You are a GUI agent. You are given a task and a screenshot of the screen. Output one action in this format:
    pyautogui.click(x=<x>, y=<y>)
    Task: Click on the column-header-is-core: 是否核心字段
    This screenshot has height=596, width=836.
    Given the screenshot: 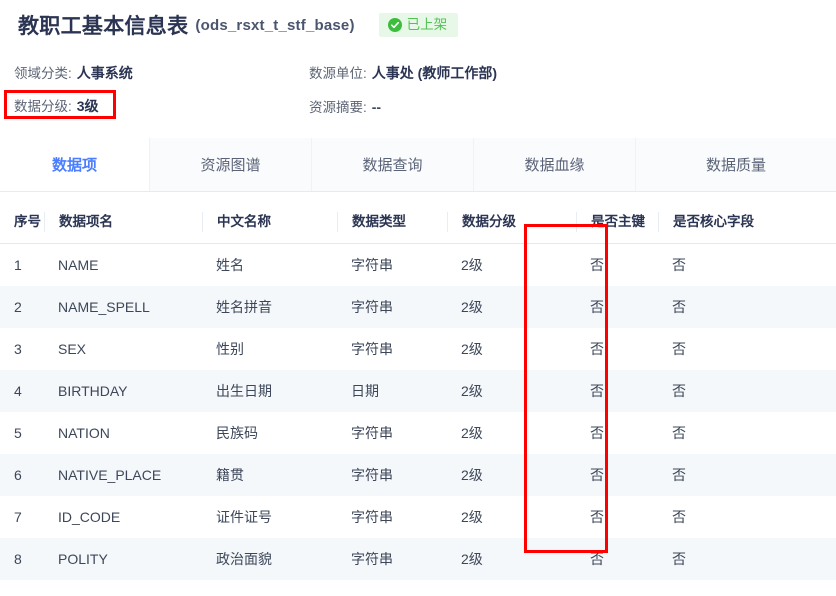 What is the action you would take?
    pyautogui.click(x=747, y=223)
    